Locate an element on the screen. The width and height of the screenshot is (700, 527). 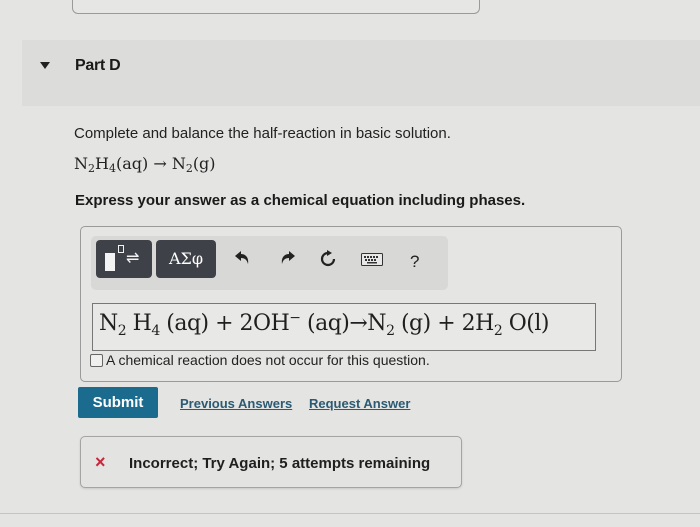
redo-button is located at coordinates (287, 258).